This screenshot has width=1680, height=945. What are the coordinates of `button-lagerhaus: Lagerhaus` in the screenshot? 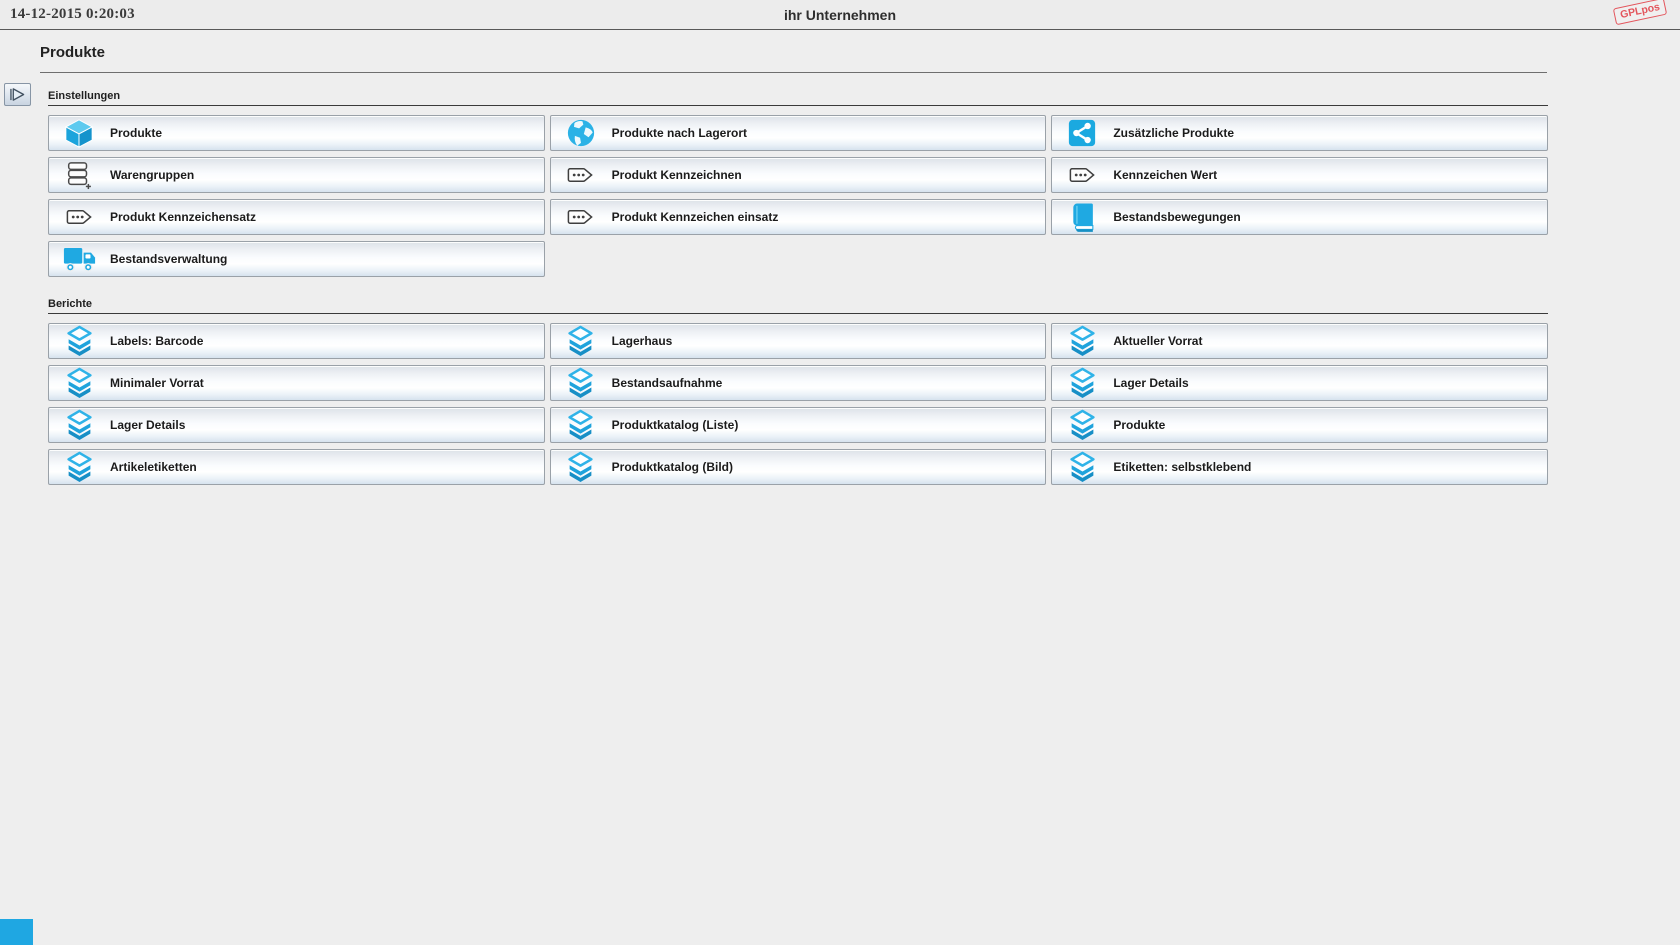 It's located at (798, 341).